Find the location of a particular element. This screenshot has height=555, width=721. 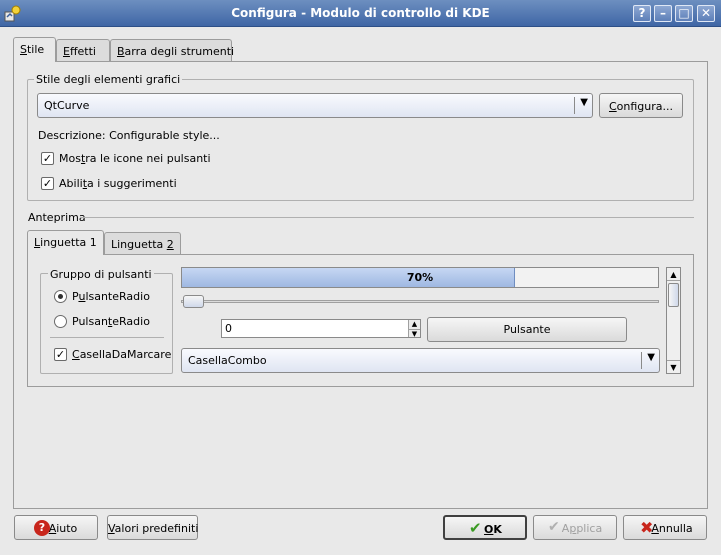

enable-tooltips-checkbox: ✓ is located at coordinates (47, 183).